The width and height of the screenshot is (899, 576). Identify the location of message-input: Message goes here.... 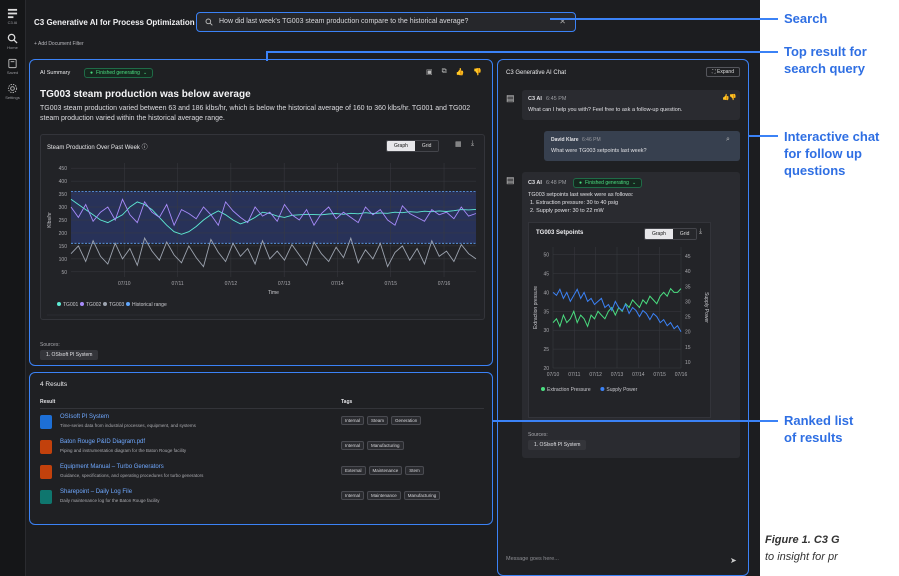
(606, 562).